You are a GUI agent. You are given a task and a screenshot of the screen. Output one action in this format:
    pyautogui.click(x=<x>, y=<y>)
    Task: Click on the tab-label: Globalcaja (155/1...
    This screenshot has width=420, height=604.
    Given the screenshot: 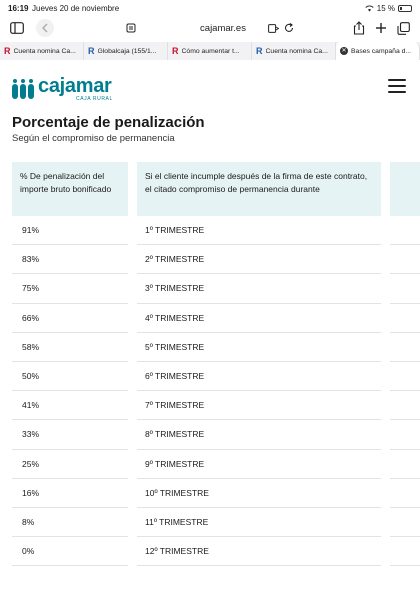 What is the action you would take?
    pyautogui.click(x=127, y=51)
    